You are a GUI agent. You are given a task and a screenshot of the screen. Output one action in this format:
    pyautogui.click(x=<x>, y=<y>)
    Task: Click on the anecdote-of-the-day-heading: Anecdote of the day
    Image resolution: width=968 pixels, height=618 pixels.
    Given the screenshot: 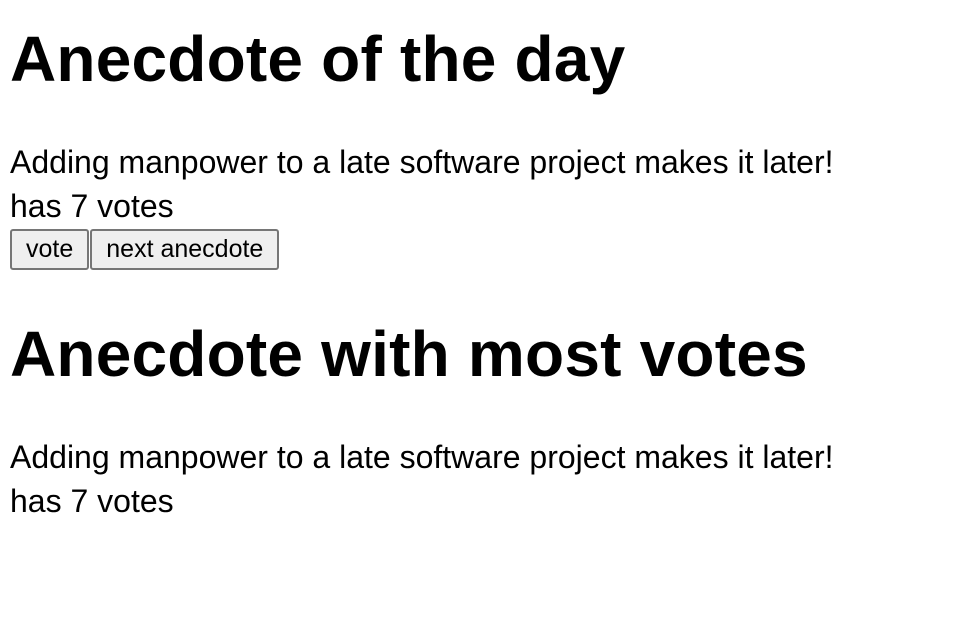 What is the action you would take?
    pyautogui.click(x=318, y=59)
    